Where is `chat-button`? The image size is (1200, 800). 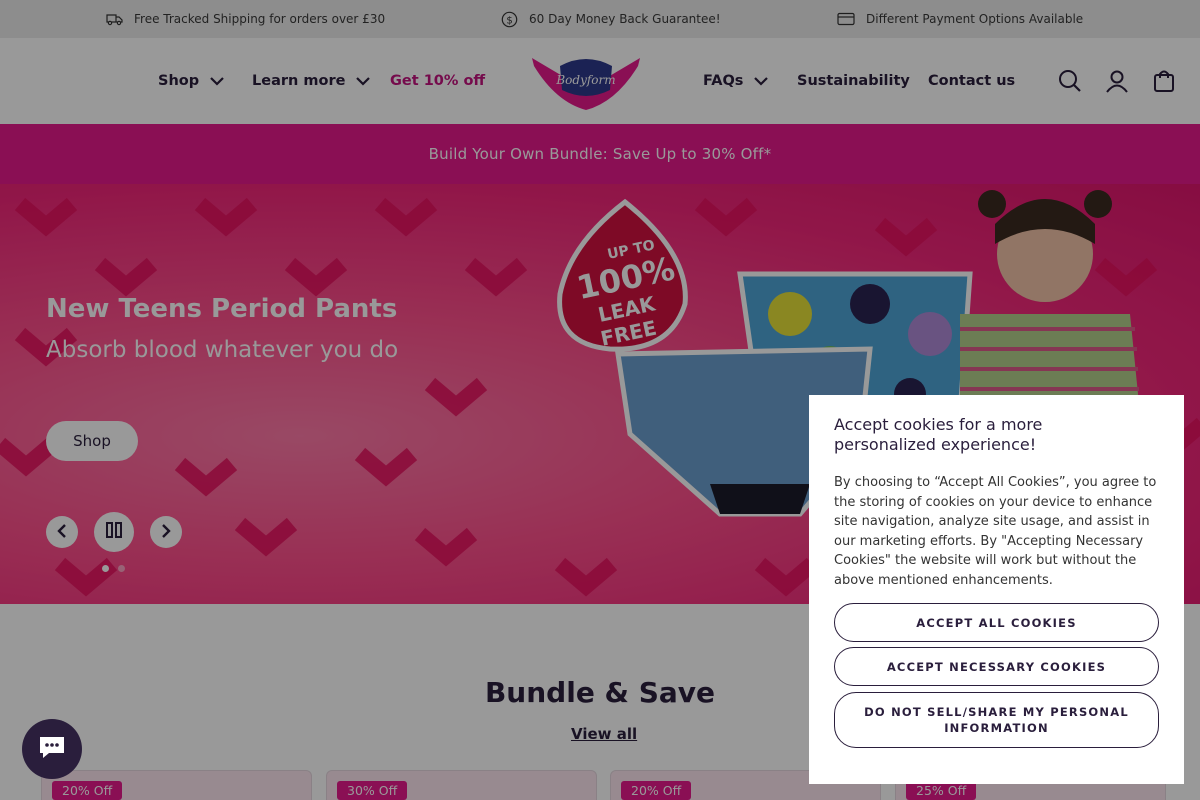
chat-button is located at coordinates (52, 749).